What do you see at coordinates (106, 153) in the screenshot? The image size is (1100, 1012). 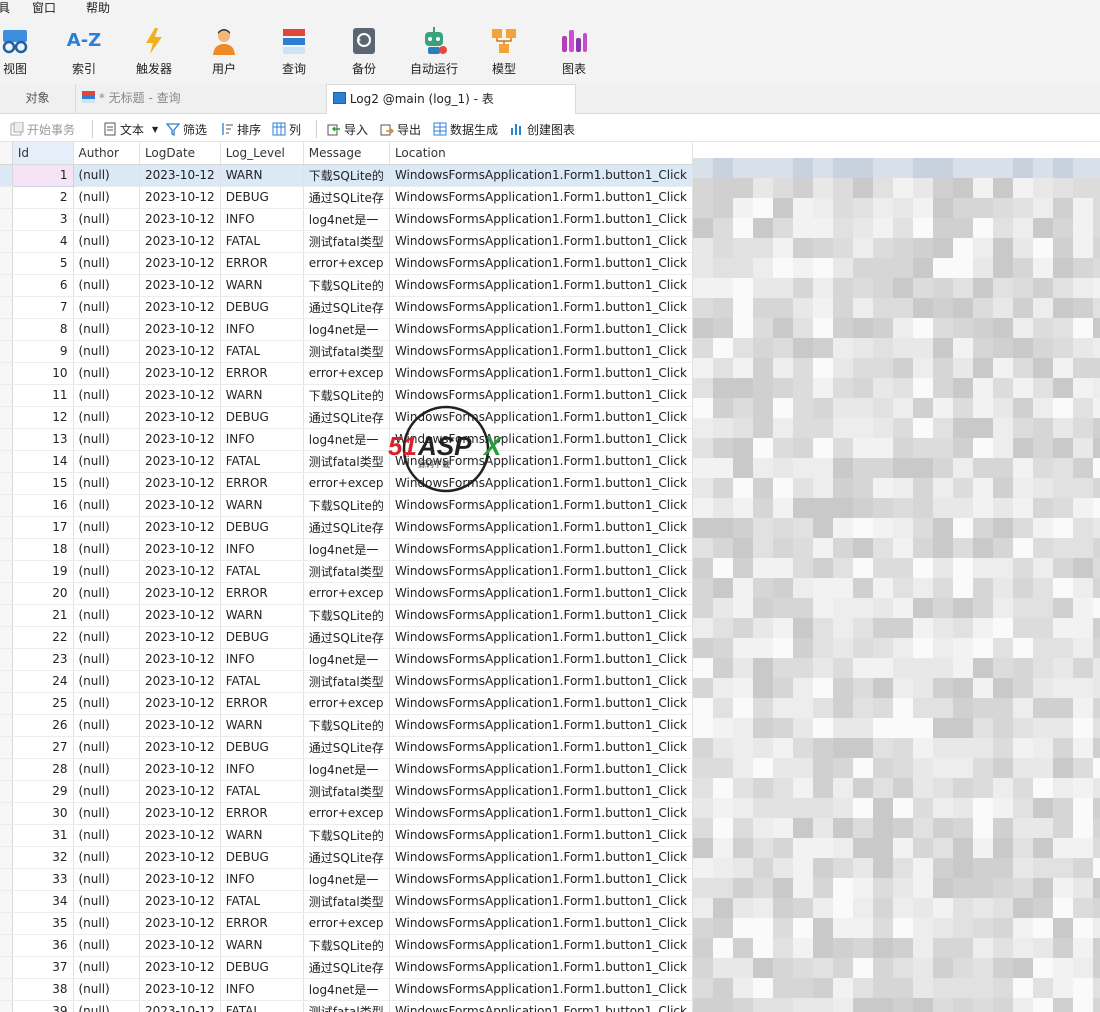 I see `column-header-author: Author` at bounding box center [106, 153].